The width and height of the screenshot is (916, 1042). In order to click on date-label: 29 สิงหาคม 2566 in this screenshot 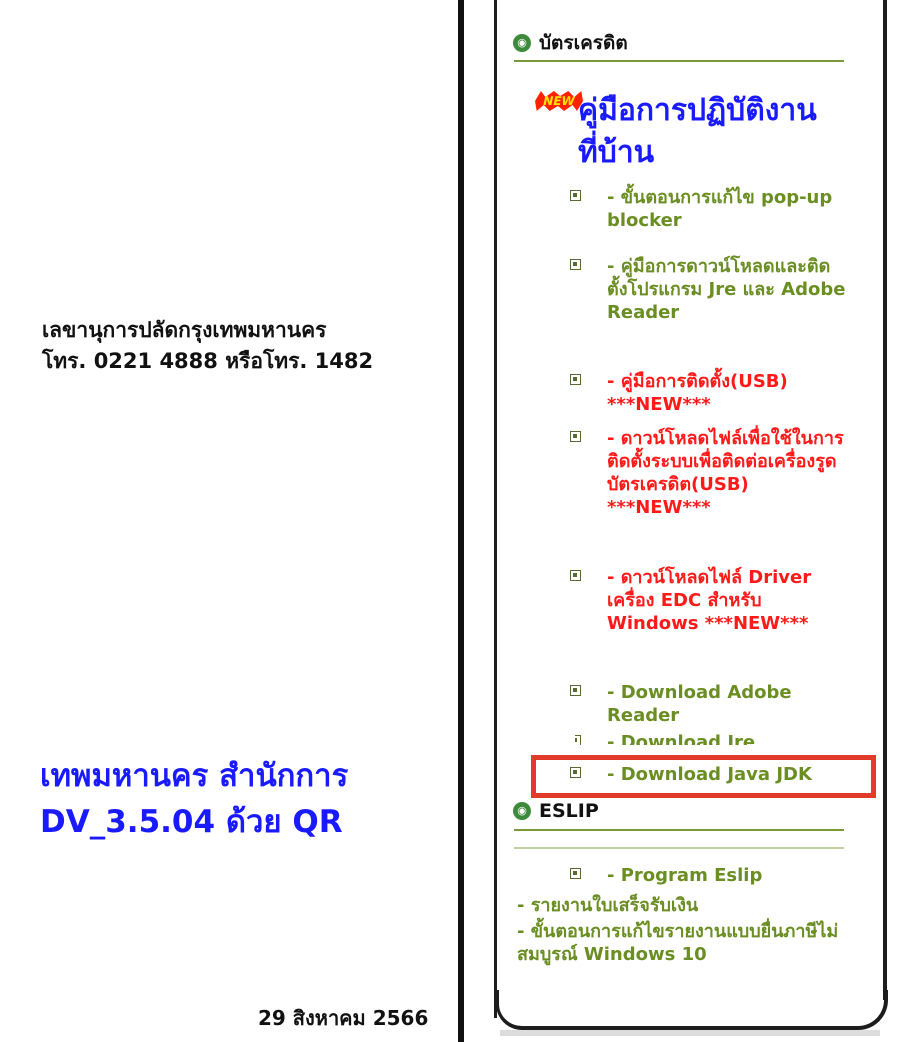, I will do `click(343, 1018)`.